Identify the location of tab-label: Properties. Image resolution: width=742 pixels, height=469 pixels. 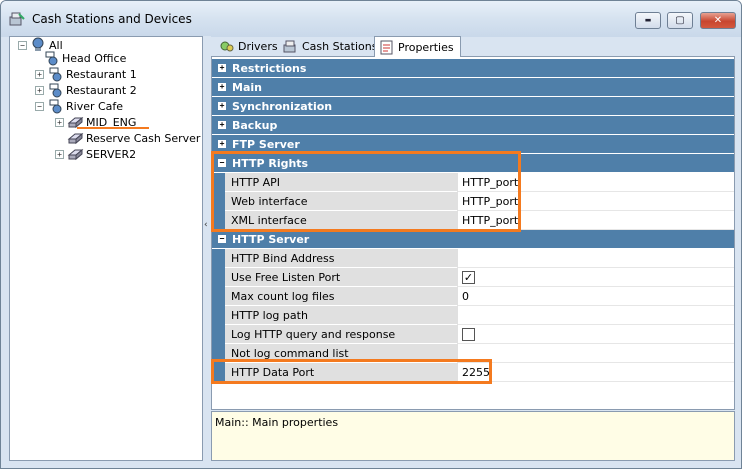
(426, 47).